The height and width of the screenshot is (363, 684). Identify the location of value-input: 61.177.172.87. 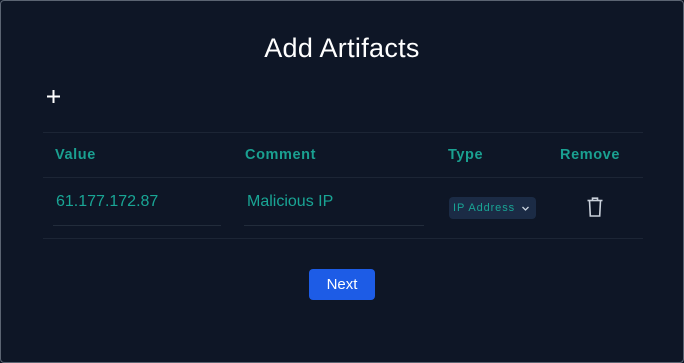
(107, 202).